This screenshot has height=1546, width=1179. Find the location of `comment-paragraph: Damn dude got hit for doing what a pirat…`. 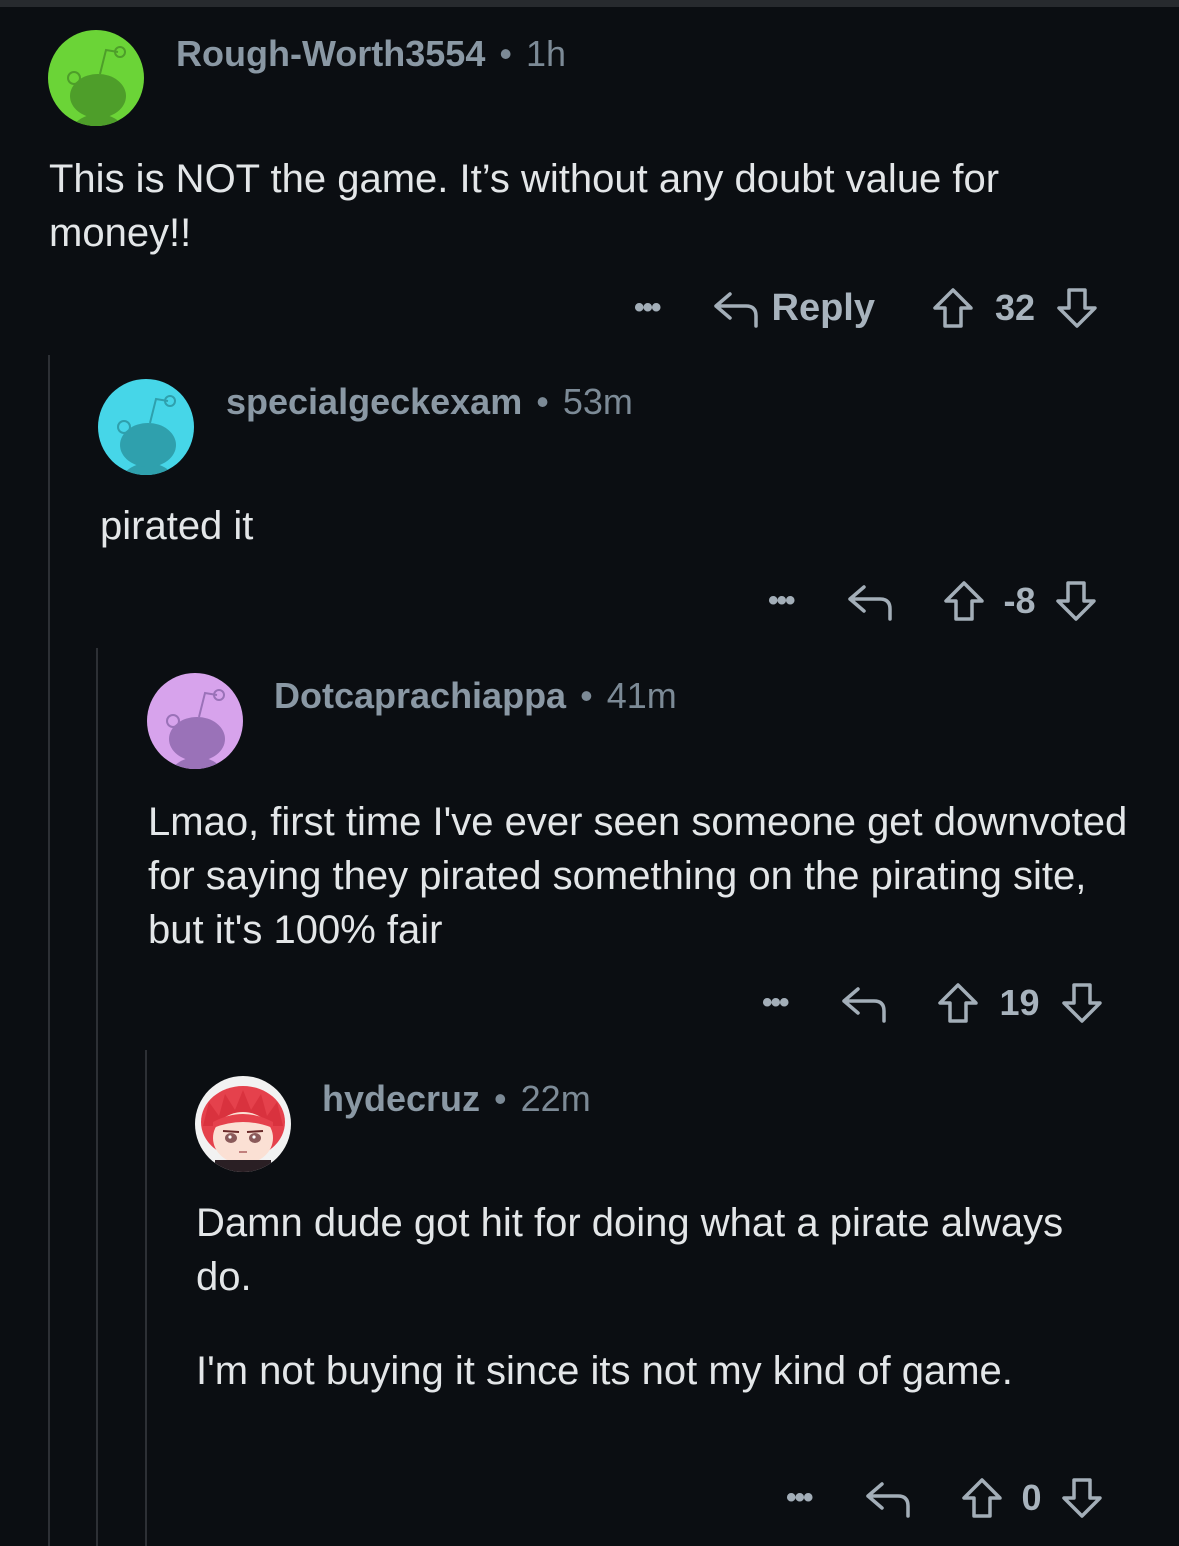

comment-paragraph: Damn dude got hit for doing what a pirat… is located at coordinates (630, 1250).